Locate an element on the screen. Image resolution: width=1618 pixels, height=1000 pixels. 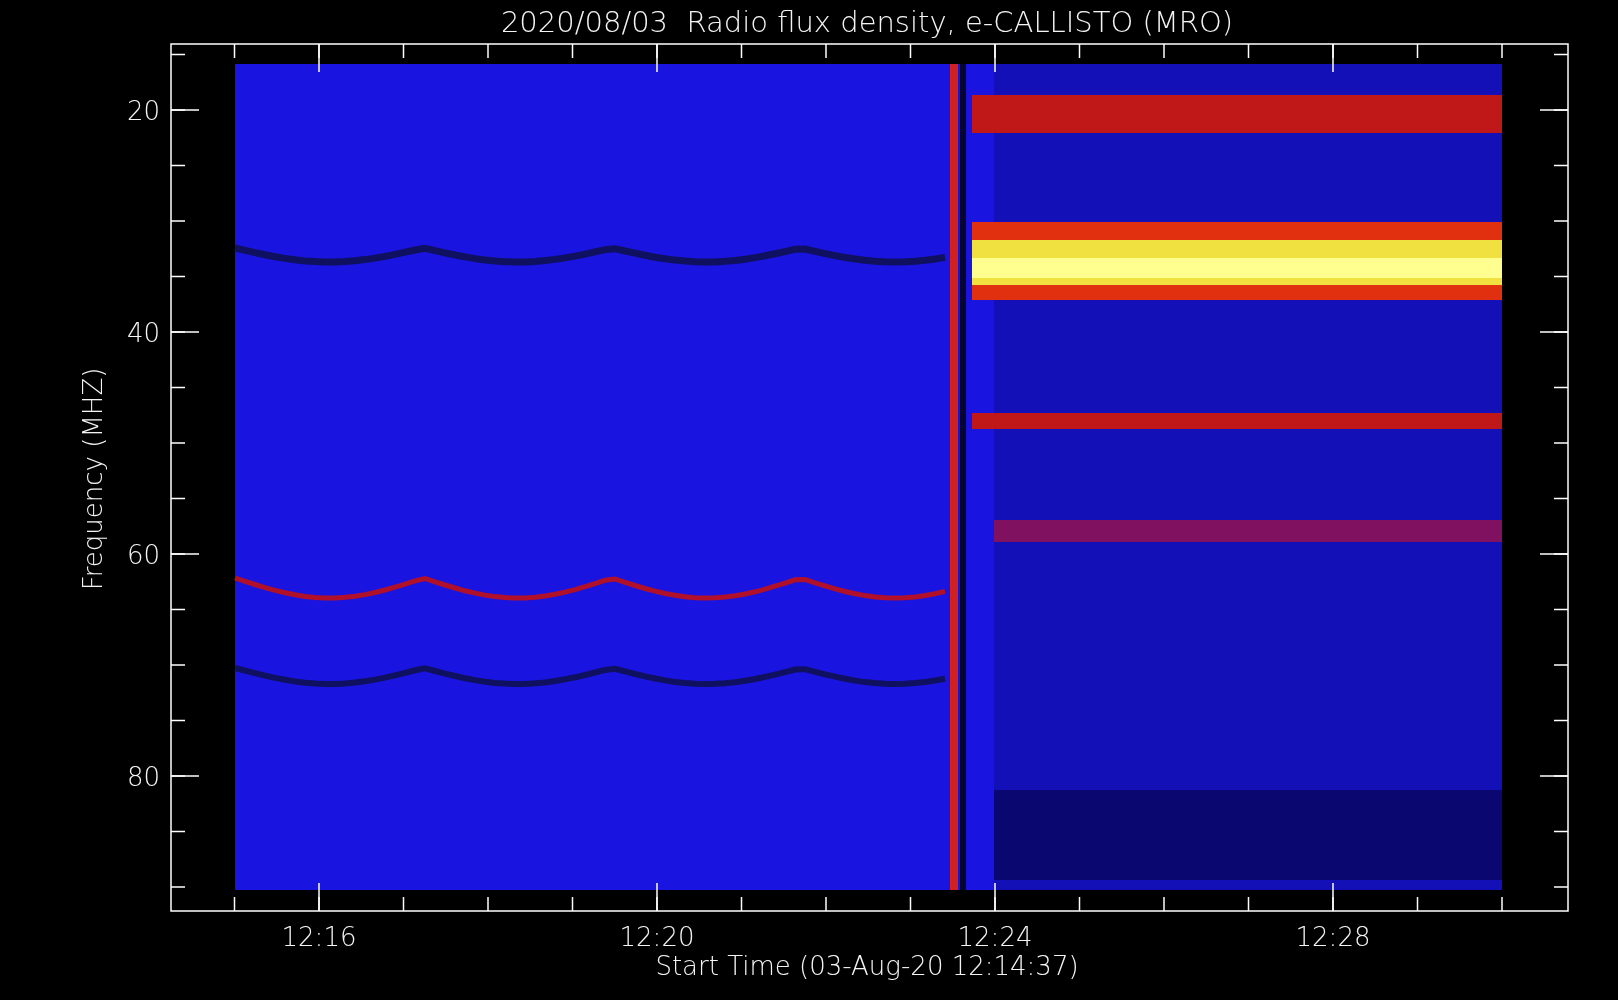
x-tick-label: 12:20 is located at coordinates (657, 937).